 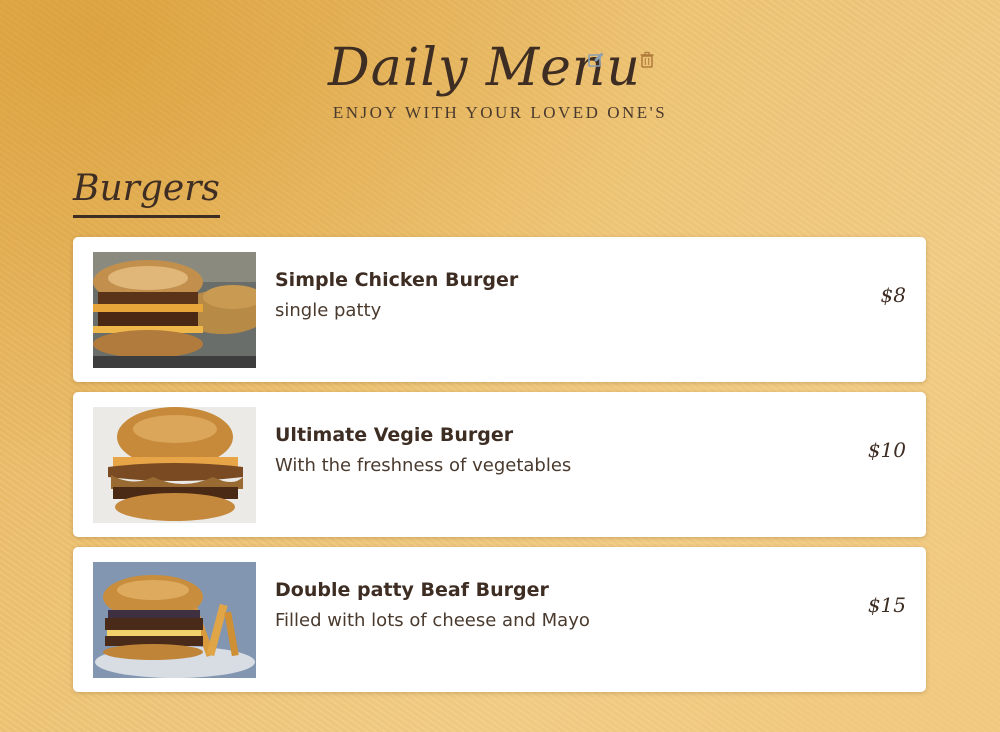 I want to click on trash-icon, so click(x=647, y=59).